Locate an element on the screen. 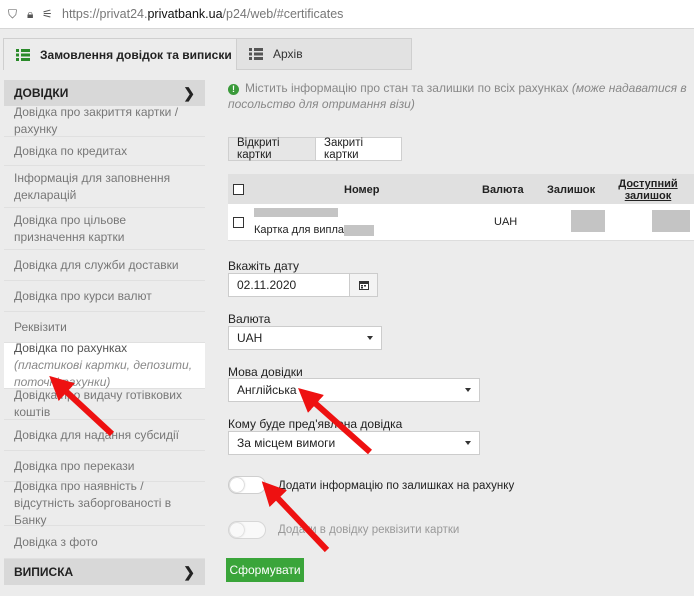 This screenshot has width=694, height=596. section-title: ДОВІДКИ is located at coordinates (41, 93).